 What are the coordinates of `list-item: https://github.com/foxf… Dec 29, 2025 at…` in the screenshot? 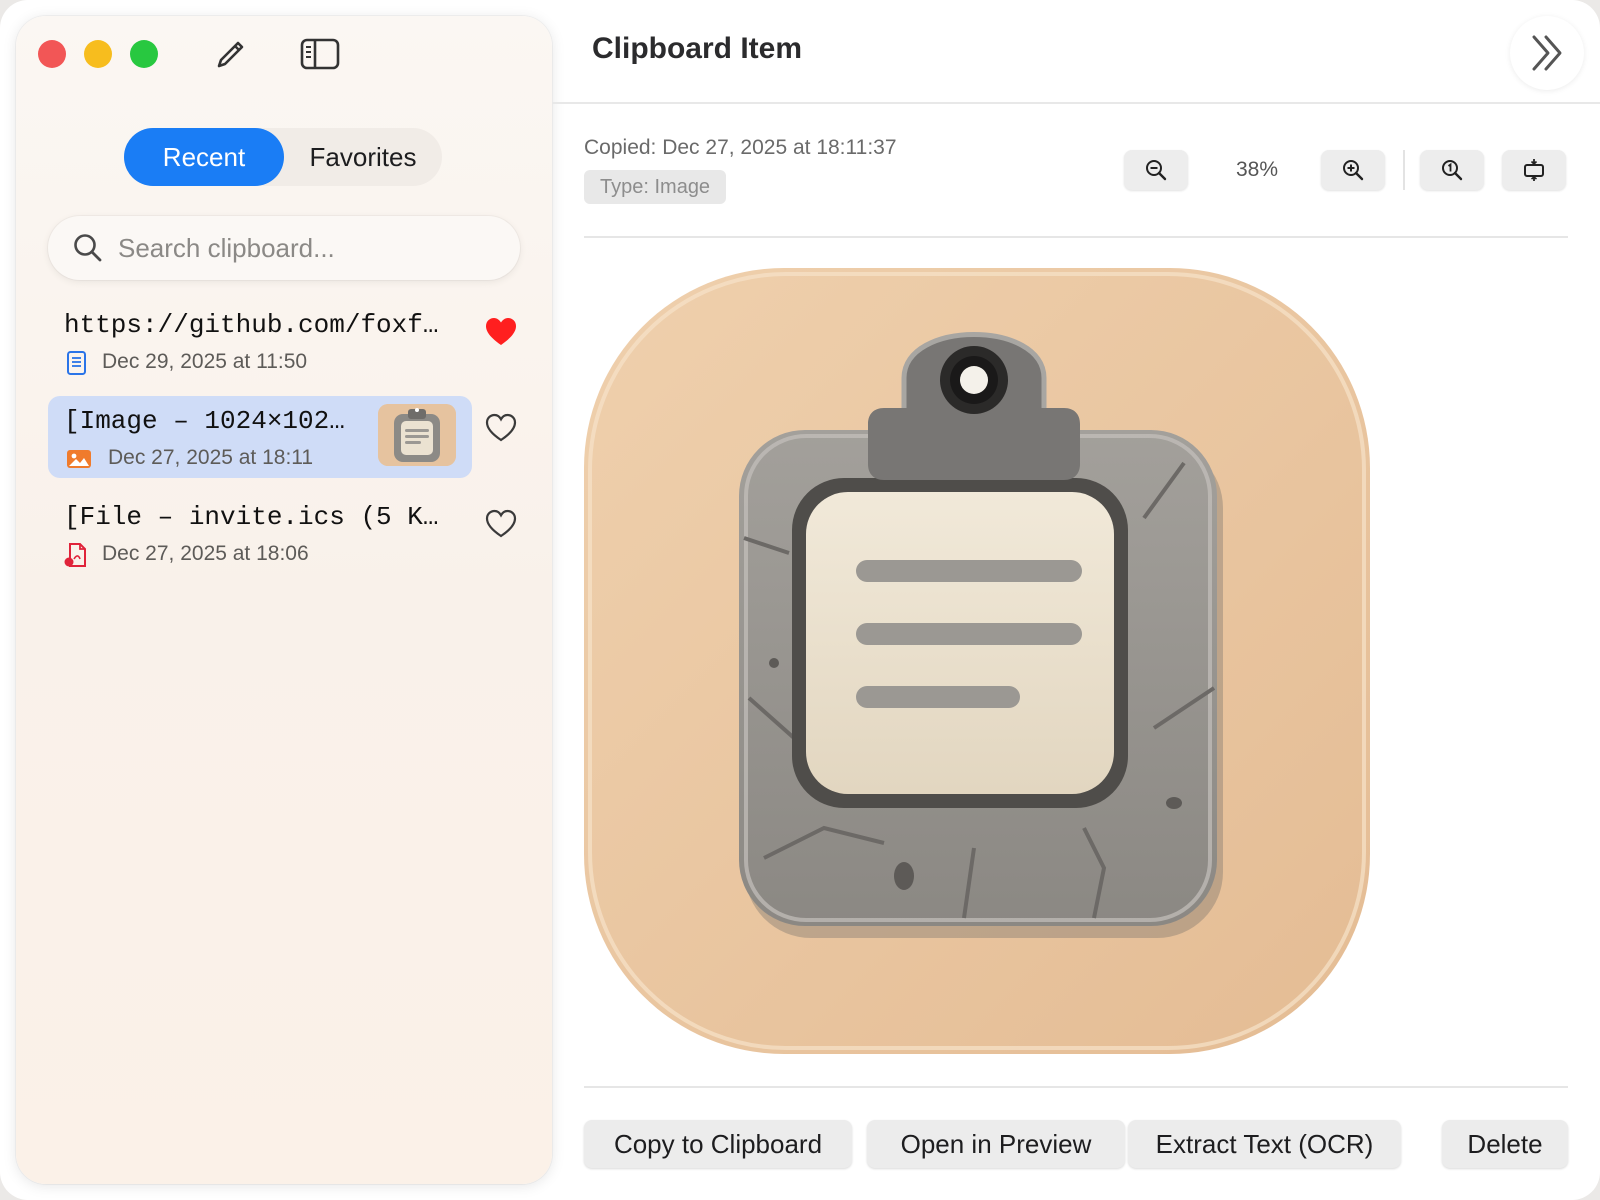 It's located at (260, 341).